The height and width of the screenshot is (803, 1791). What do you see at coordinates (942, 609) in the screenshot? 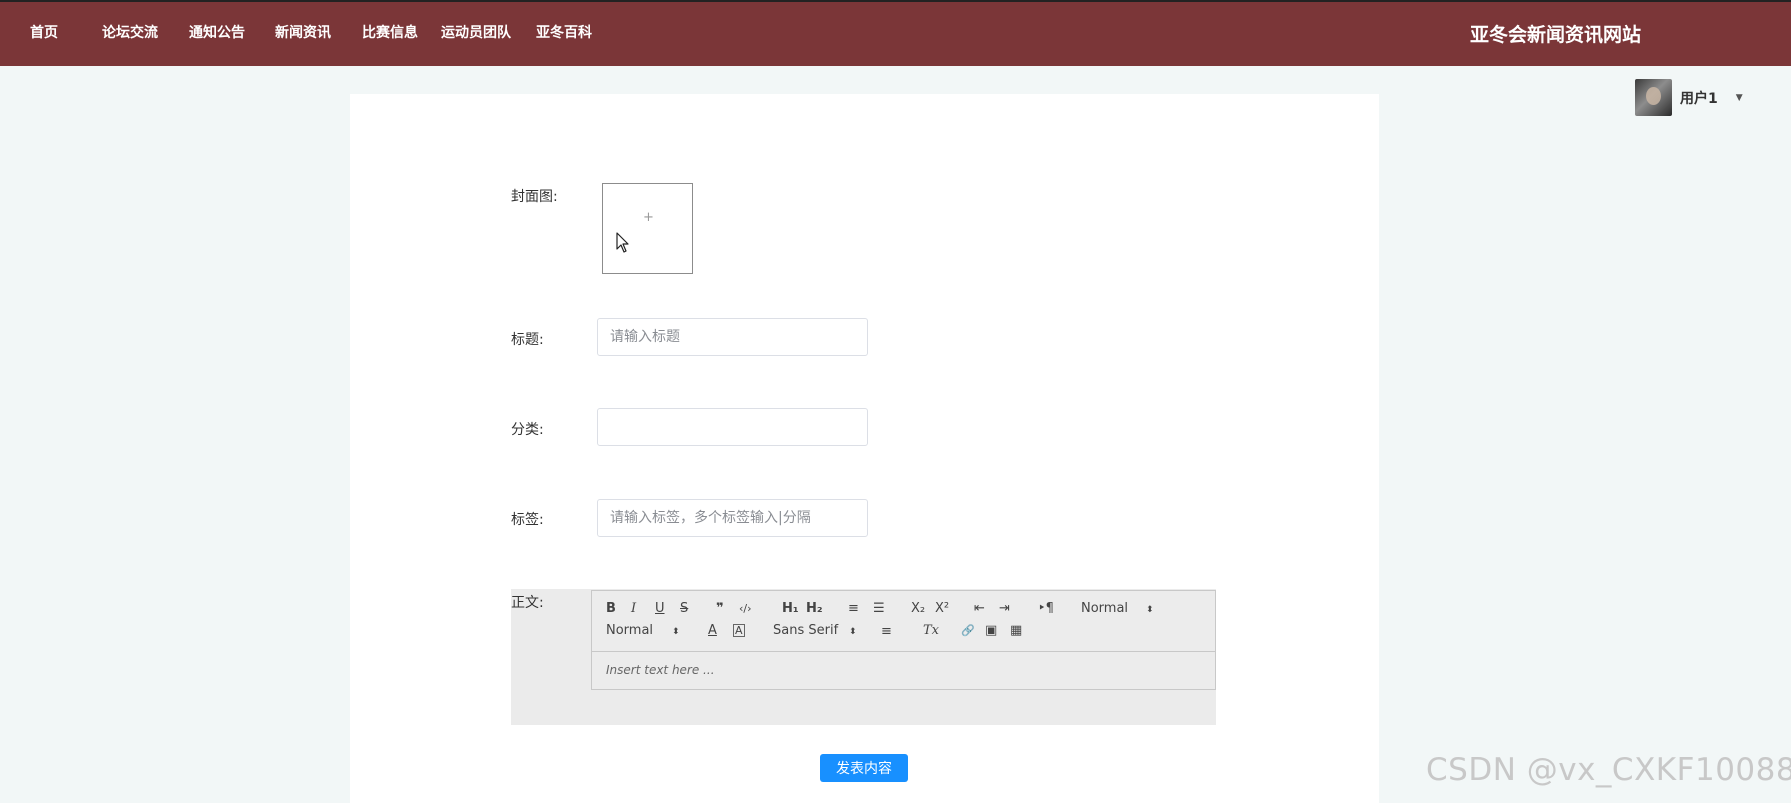
I see `superscript-icon: X²` at bounding box center [942, 609].